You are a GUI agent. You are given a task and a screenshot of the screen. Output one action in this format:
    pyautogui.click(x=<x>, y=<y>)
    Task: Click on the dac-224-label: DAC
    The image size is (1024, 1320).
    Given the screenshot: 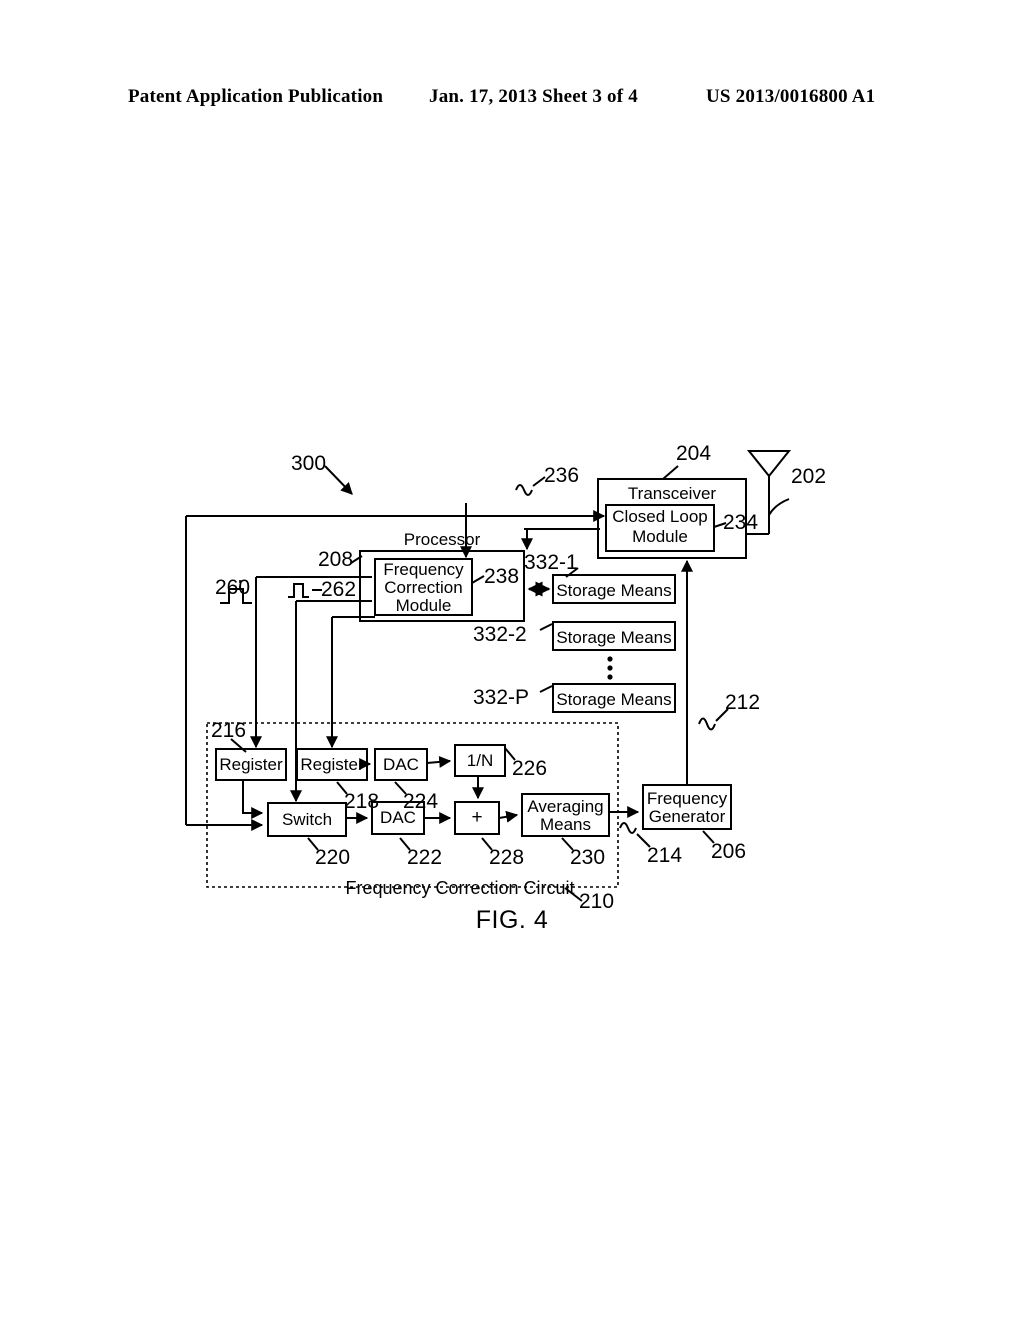 What is the action you would take?
    pyautogui.click(x=401, y=764)
    